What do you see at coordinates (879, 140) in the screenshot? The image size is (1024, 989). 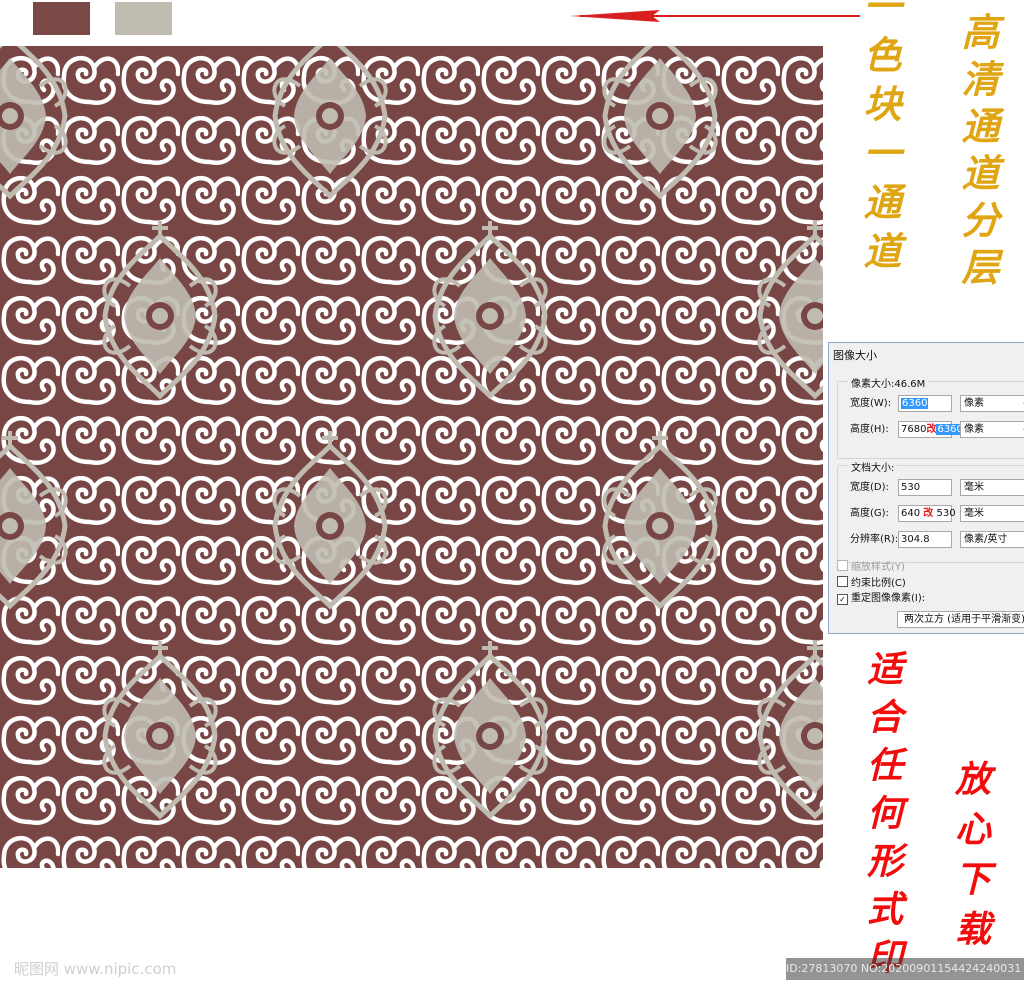 I see `channel-caption: 一色块一通道` at bounding box center [879, 140].